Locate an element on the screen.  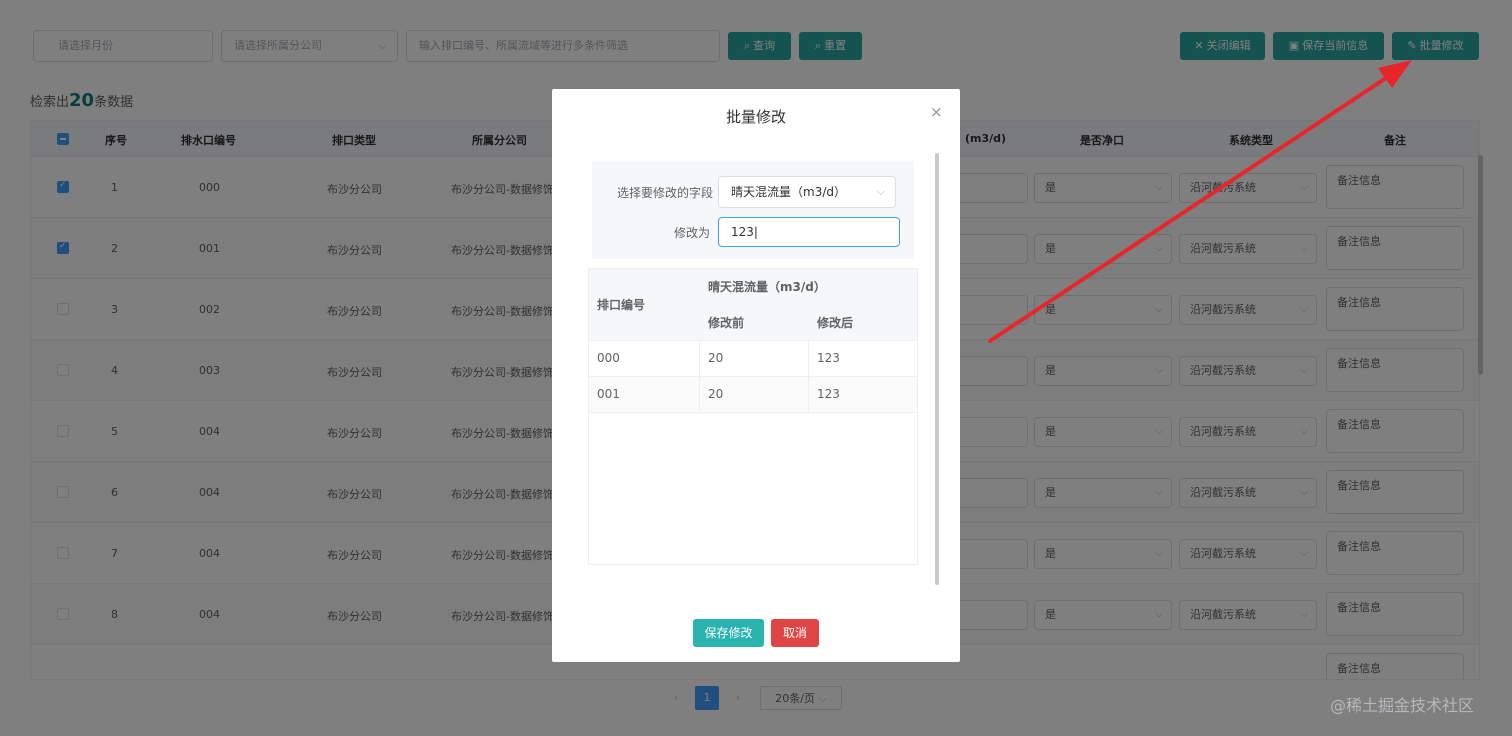
header-outlet-code: 排口编号 is located at coordinates (644, 305).